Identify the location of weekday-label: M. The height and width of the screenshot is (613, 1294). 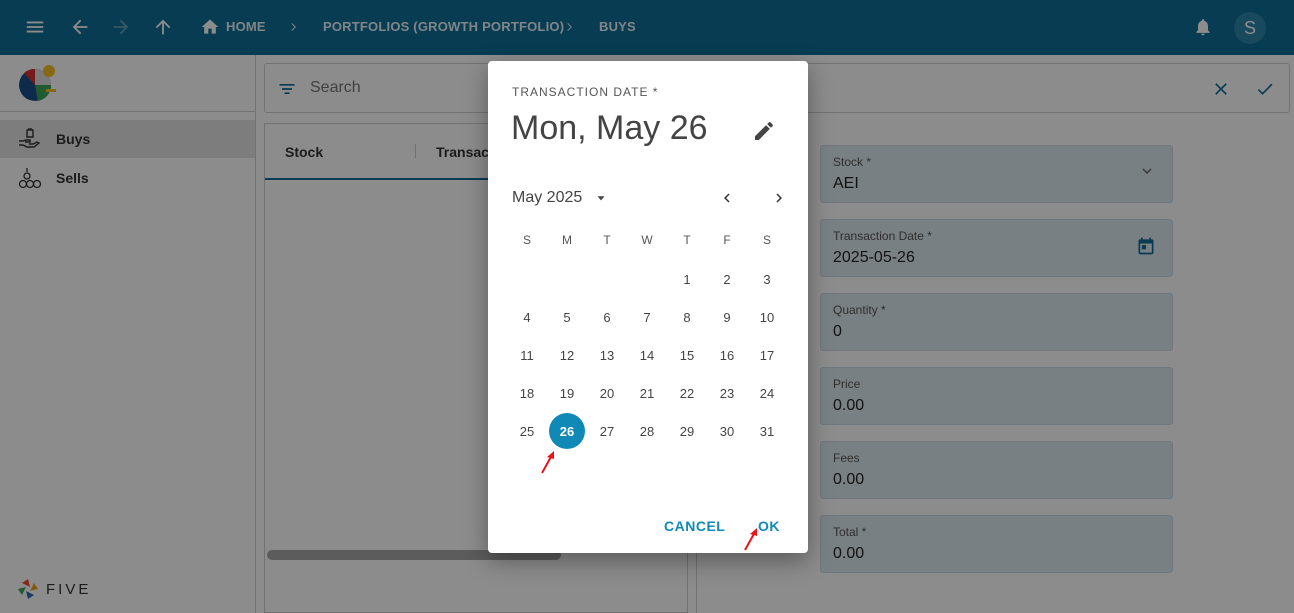
(567, 240).